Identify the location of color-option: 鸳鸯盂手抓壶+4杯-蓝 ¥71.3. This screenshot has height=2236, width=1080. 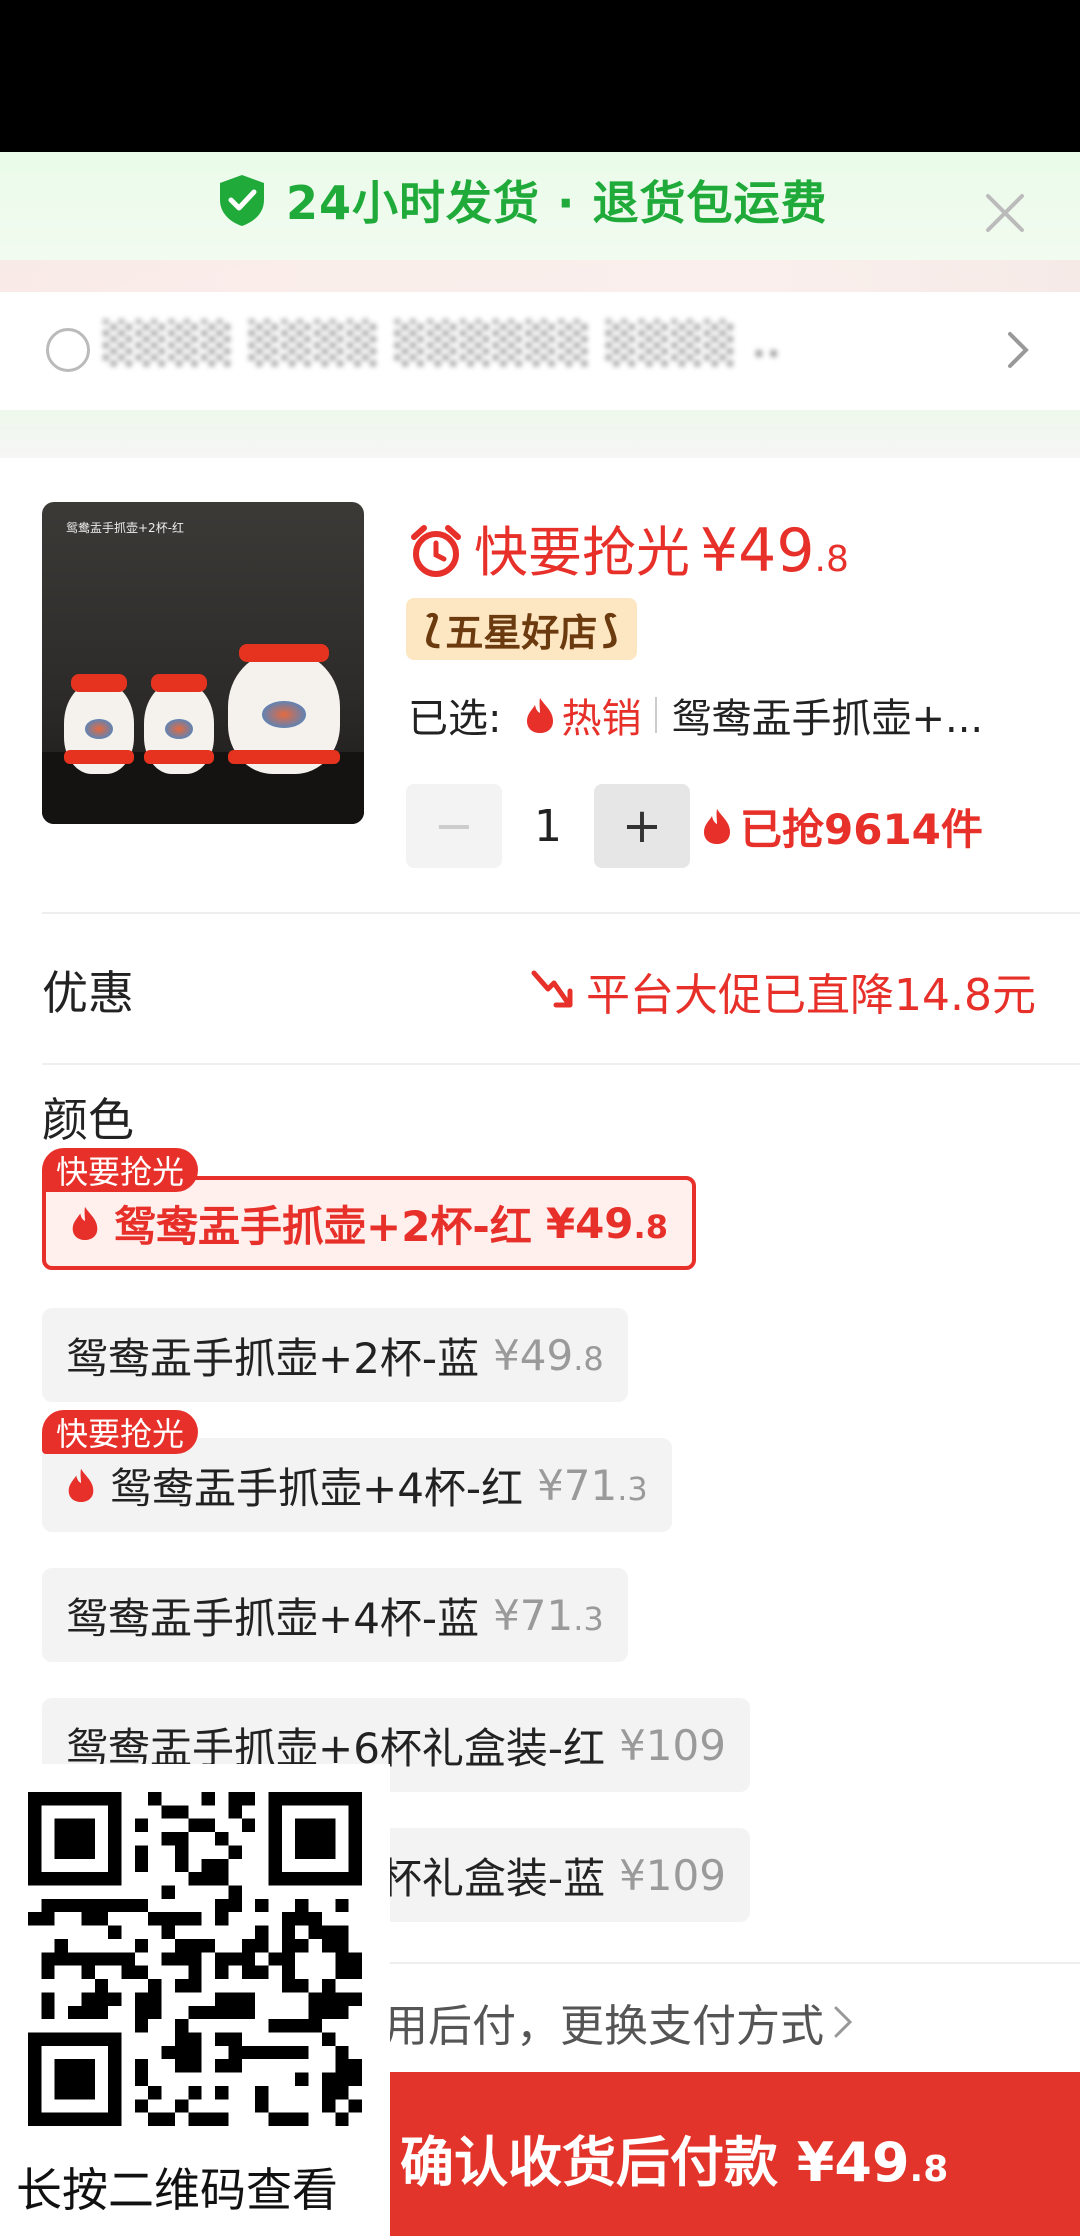
(335, 1615).